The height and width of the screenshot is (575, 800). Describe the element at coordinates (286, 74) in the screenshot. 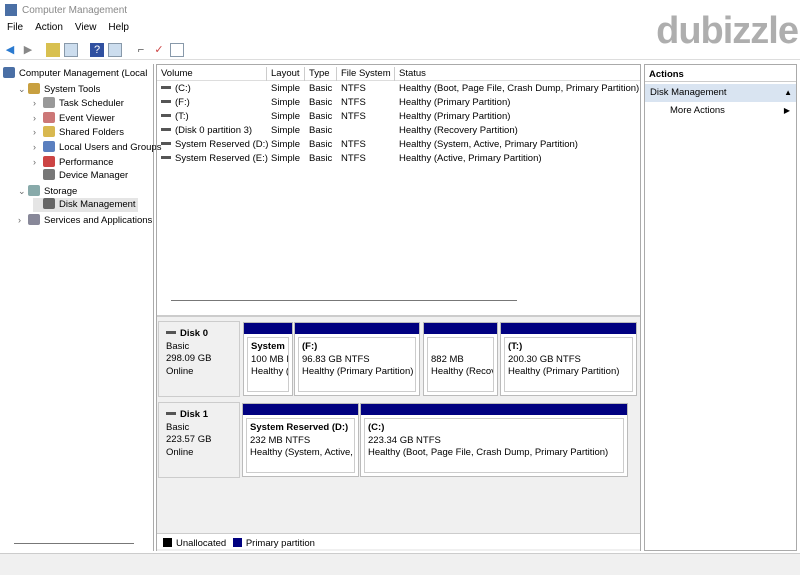

I see `column-layout: Layout` at that location.